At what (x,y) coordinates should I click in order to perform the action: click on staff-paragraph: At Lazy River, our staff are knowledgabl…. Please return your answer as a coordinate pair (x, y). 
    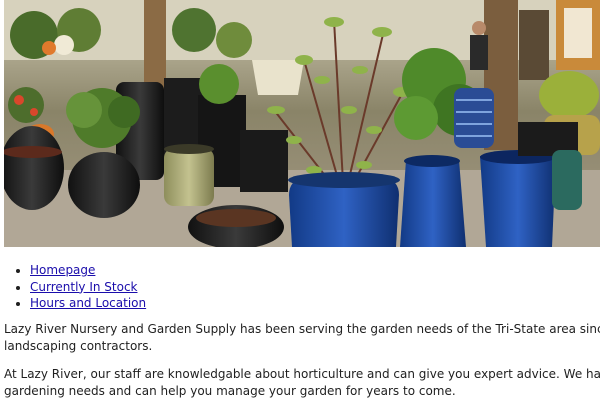
    Looking at the image, I should click on (302, 382).